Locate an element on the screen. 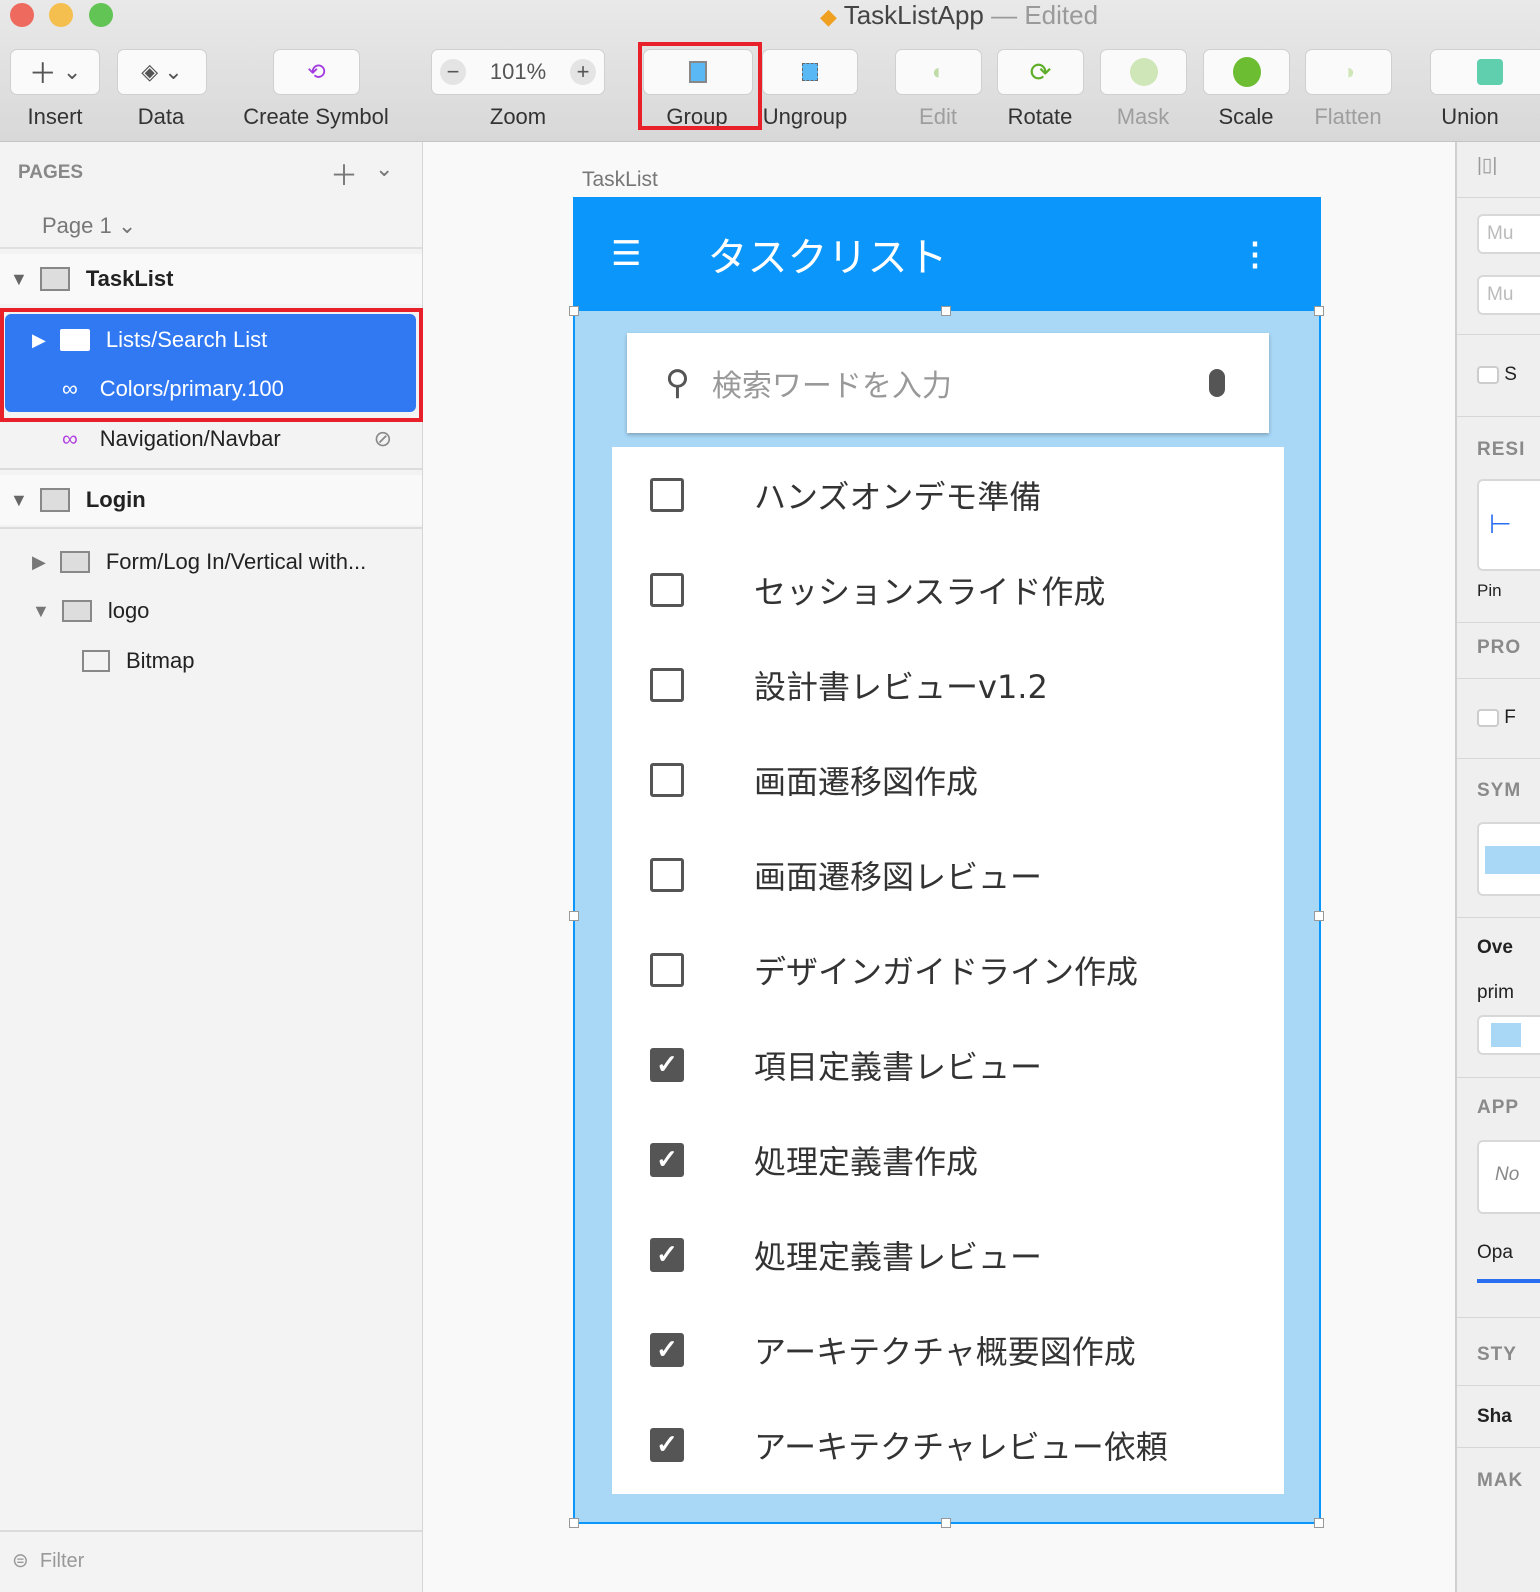 The height and width of the screenshot is (1592, 1540). flatten-button: ◑ is located at coordinates (1348, 72).